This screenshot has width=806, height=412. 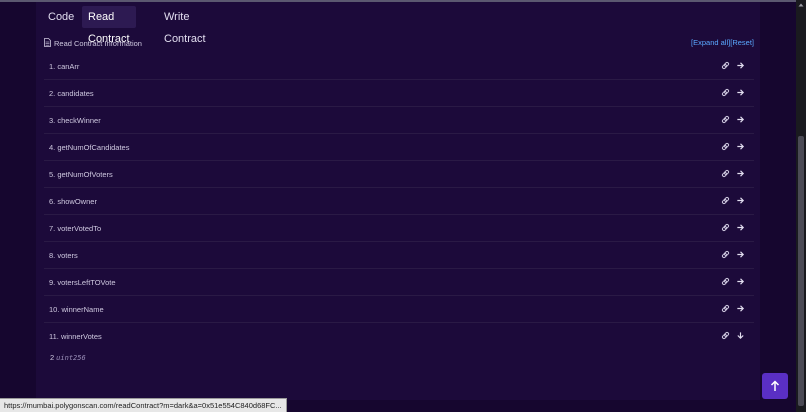 What do you see at coordinates (82, 282) in the screenshot?
I see `function-name: 9. votersLeftTOVote` at bounding box center [82, 282].